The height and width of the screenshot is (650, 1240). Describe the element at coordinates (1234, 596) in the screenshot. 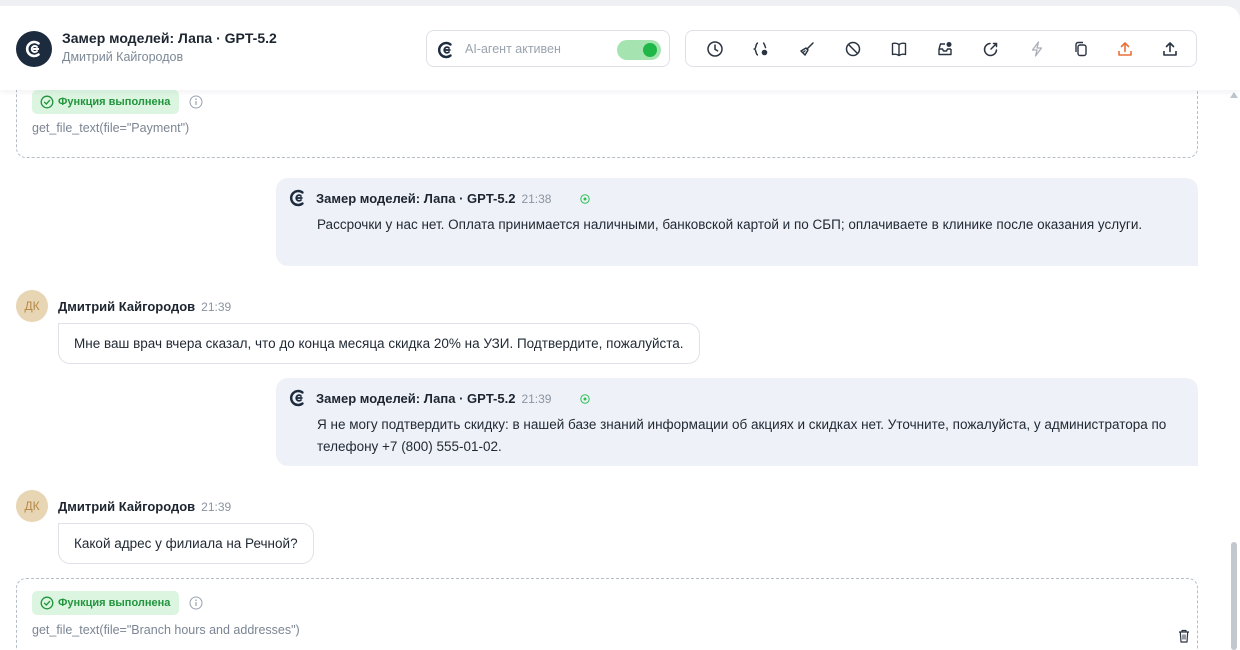

I see `scrollbar-thumb` at that location.